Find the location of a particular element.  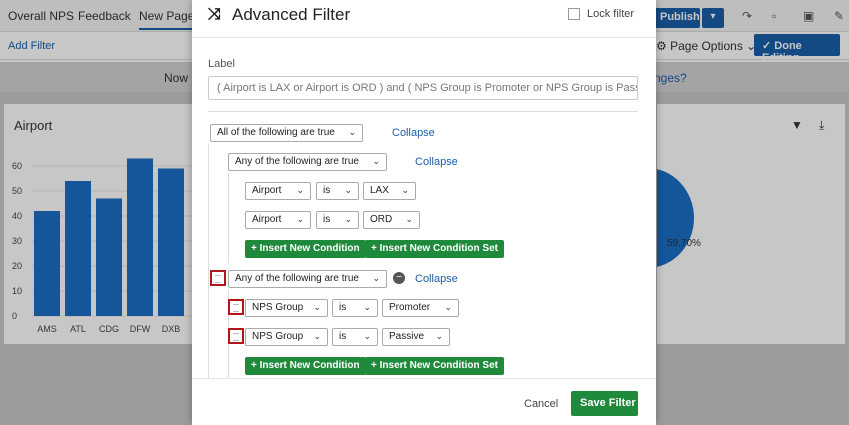

root-group-select: All of the following are true ⌄ is located at coordinates (286, 133).